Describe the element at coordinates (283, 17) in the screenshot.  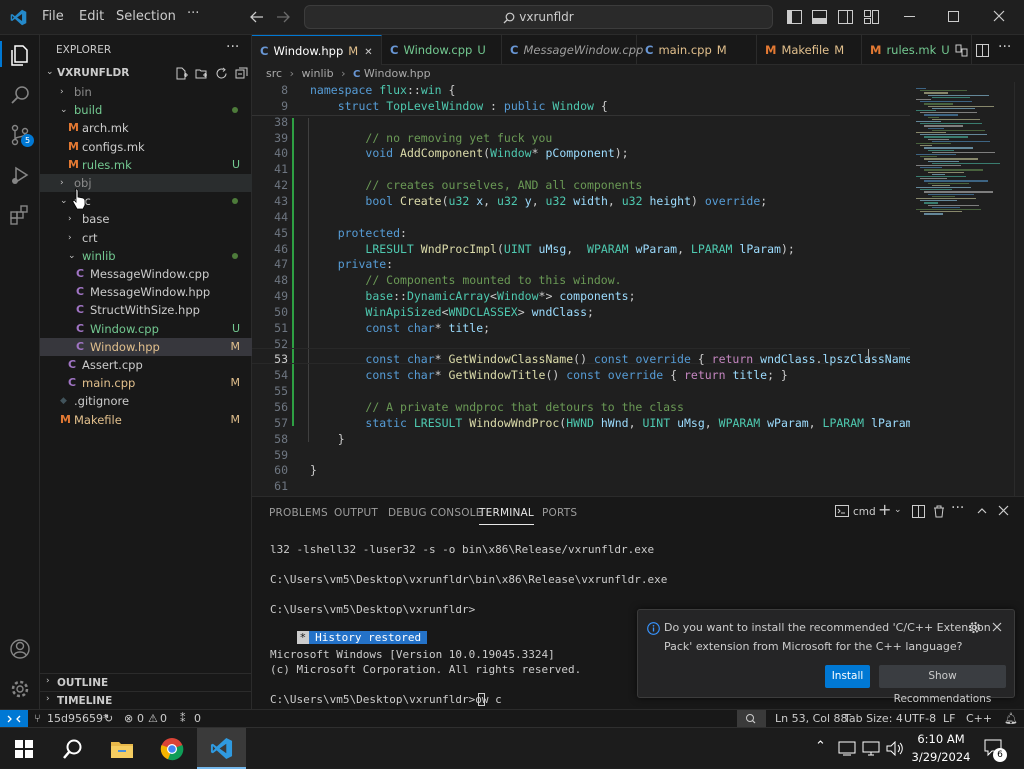
I see `forward-arrow-icon` at that location.